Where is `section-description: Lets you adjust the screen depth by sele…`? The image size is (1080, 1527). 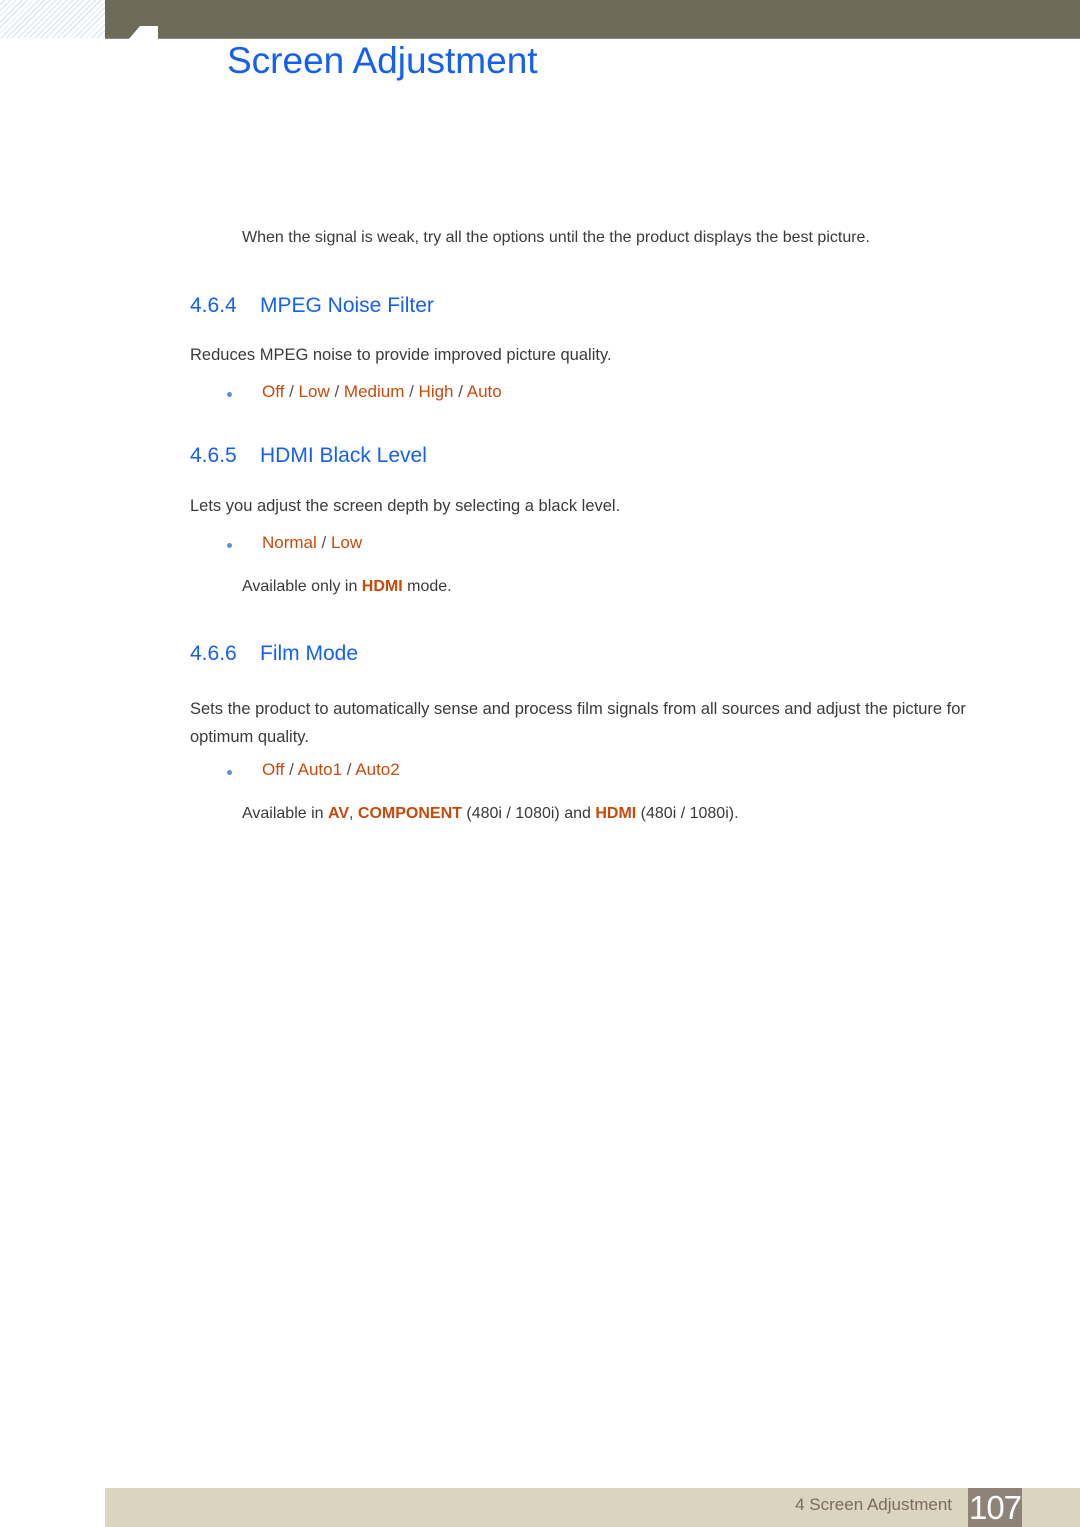 section-description: Lets you adjust the screen depth by sele… is located at coordinates (405, 506).